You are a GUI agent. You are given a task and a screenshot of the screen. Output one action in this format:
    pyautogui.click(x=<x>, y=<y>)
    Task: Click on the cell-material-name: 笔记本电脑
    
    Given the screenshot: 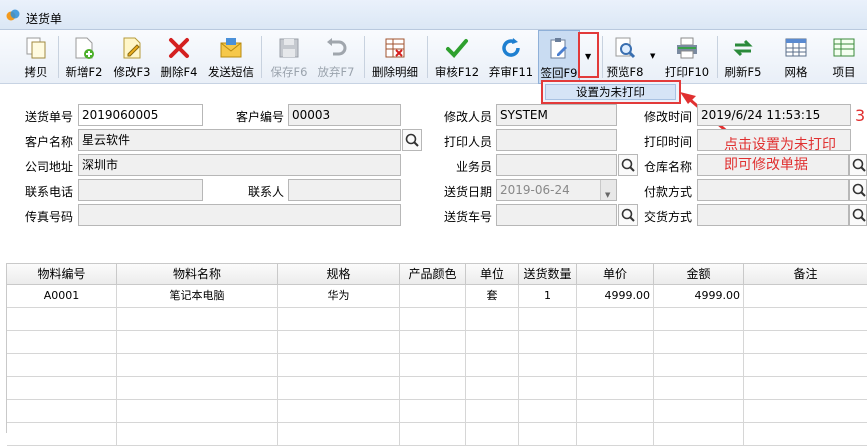 What is the action you would take?
    pyautogui.click(x=197, y=296)
    